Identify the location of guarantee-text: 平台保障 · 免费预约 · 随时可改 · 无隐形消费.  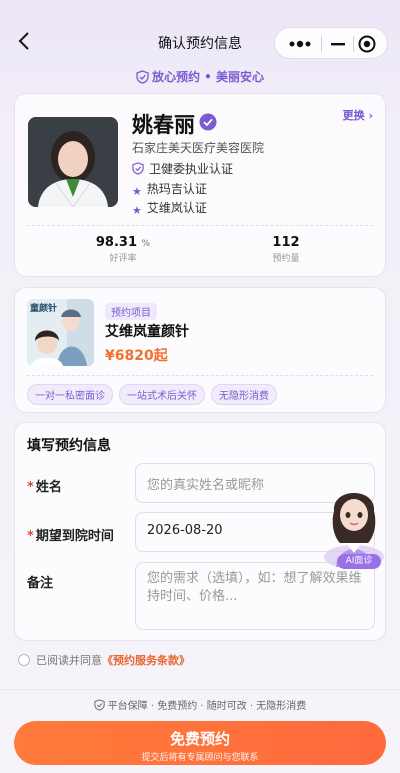
(207, 706).